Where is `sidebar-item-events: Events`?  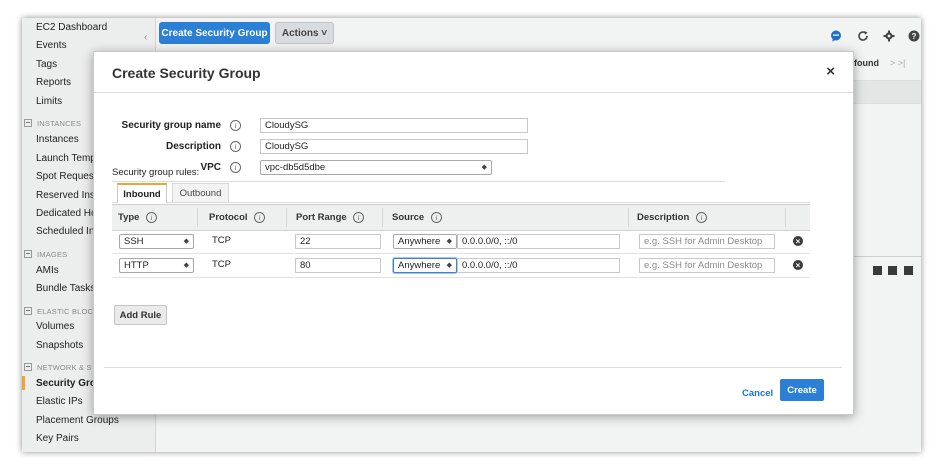
sidebar-item-events: Events is located at coordinates (51, 45).